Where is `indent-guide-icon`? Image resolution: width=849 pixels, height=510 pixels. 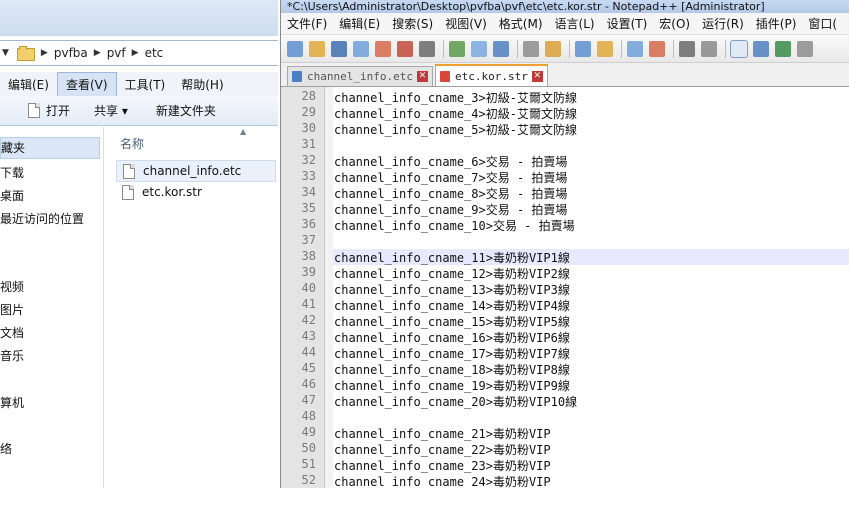
indent-guide-icon is located at coordinates (783, 48).